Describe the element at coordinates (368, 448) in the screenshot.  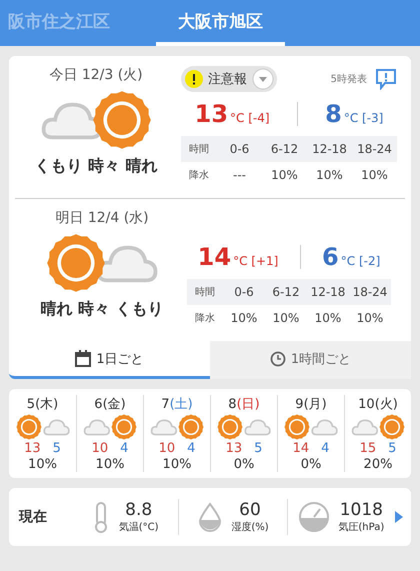
I see `high-temperature: 15` at that location.